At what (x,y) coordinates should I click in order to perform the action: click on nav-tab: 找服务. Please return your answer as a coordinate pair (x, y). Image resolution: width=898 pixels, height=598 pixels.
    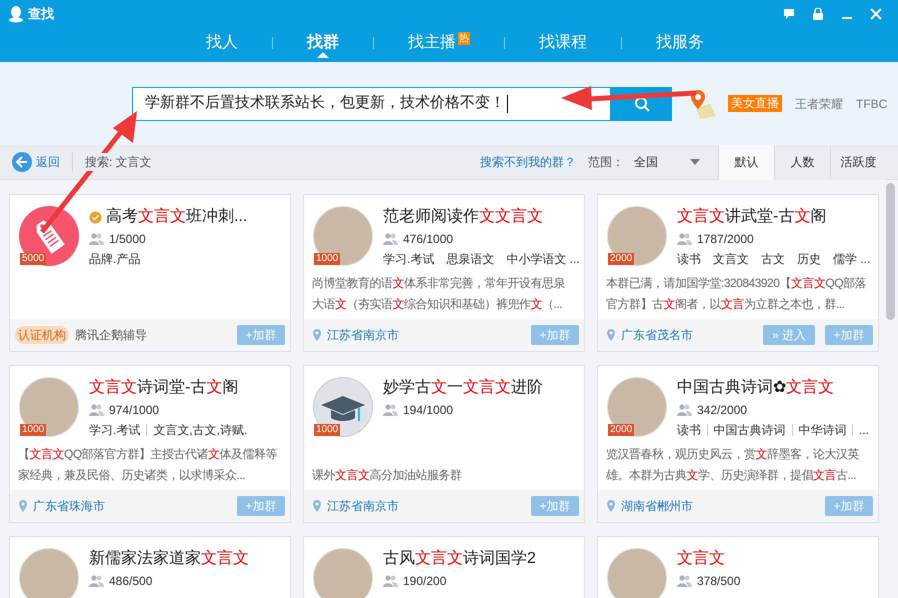
    Looking at the image, I should click on (680, 43).